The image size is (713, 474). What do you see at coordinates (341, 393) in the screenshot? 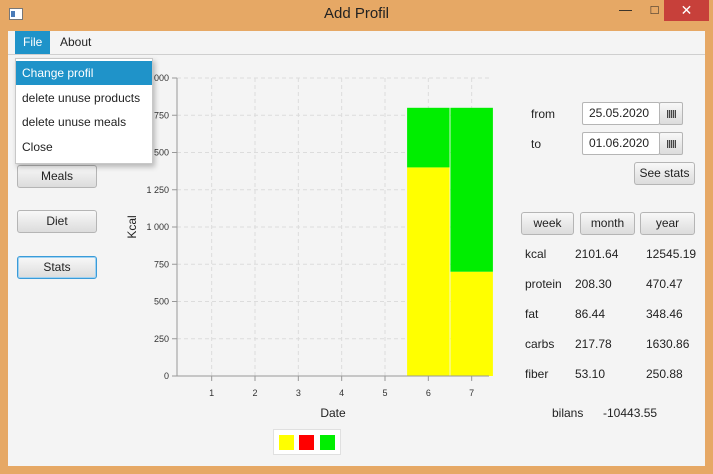
I see `x-tick-label: 4` at bounding box center [341, 393].